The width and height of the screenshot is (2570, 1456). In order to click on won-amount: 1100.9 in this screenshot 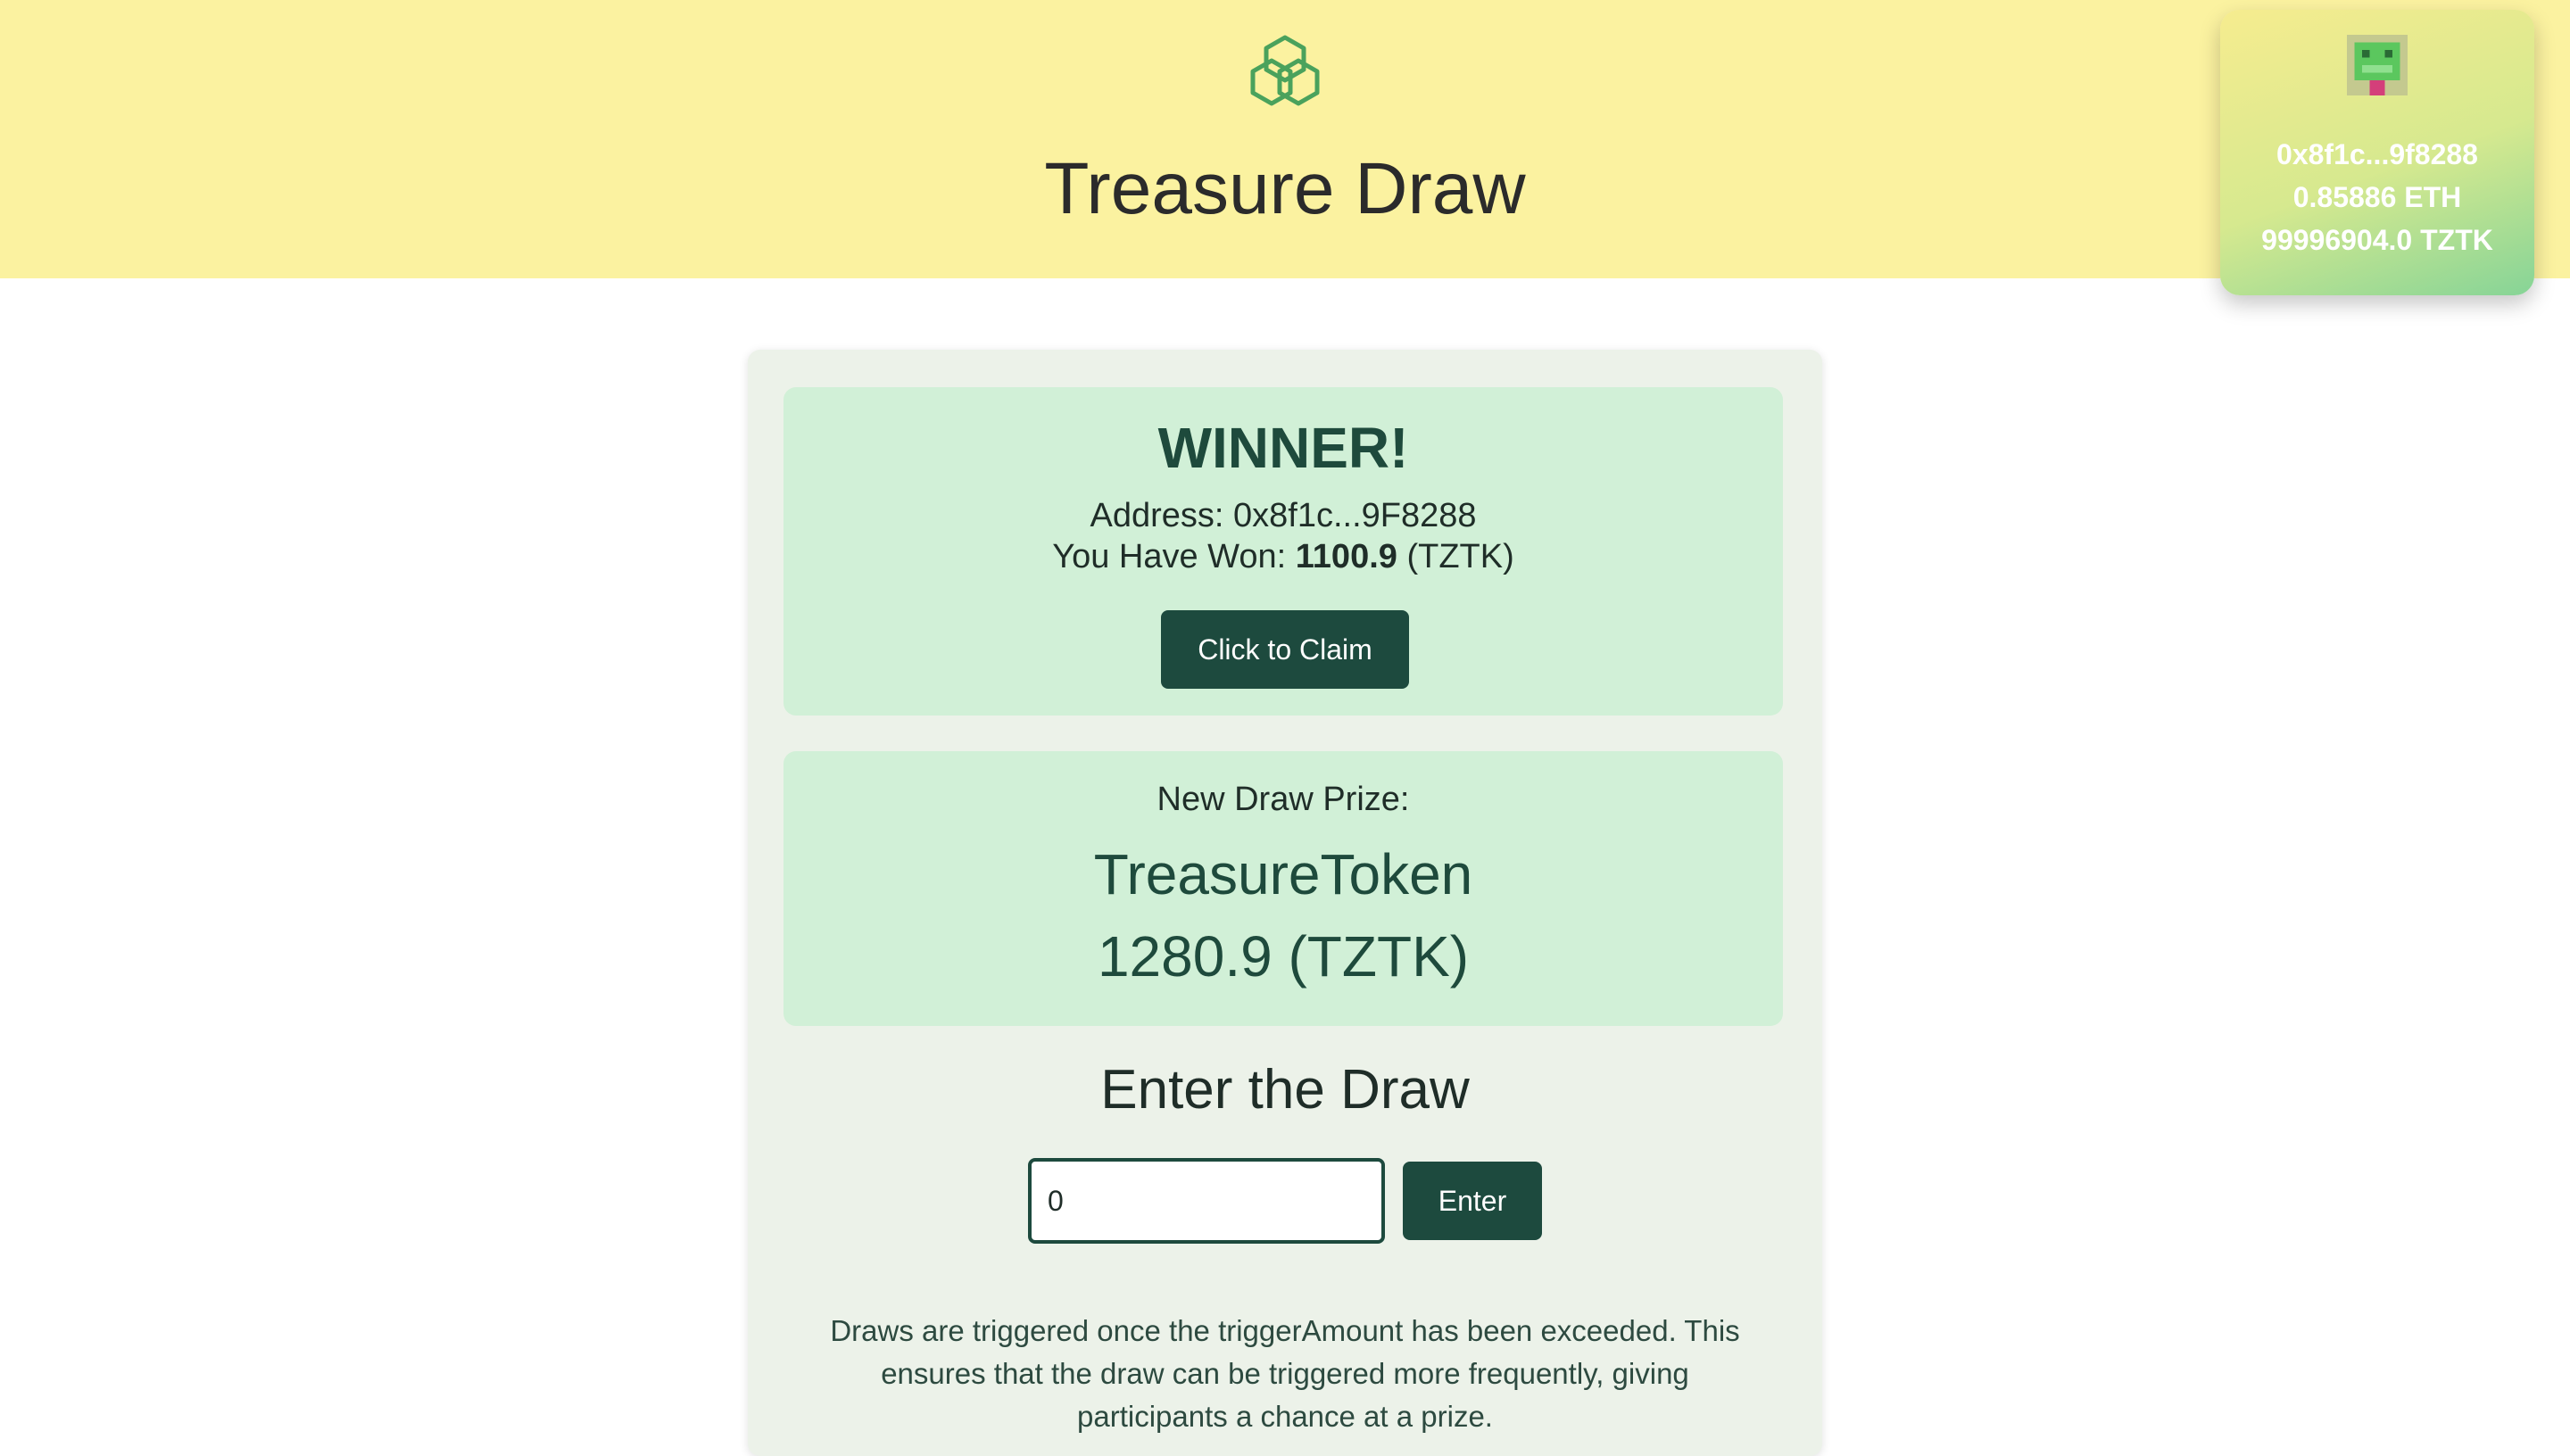, I will do `click(1346, 557)`.